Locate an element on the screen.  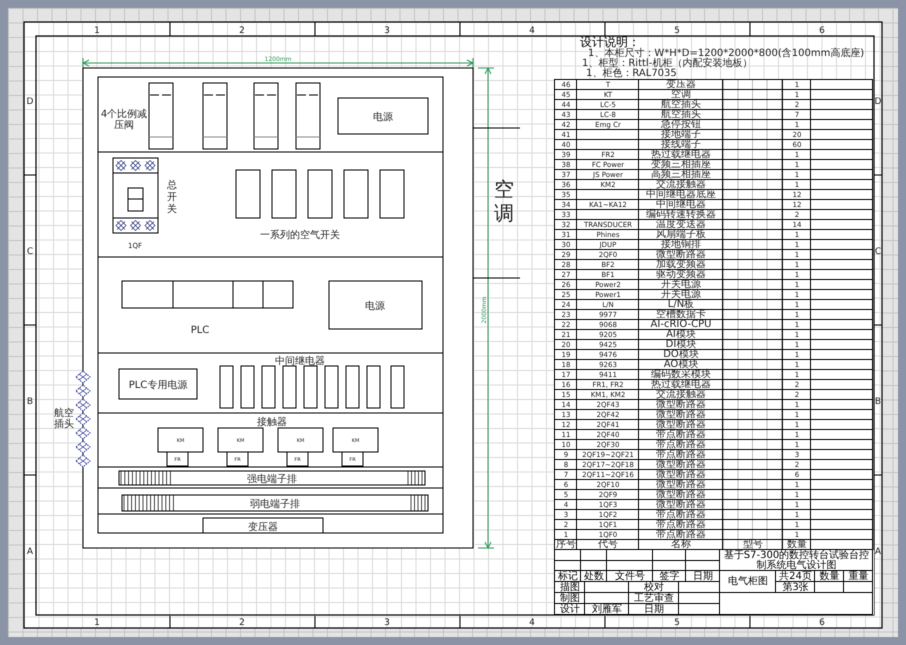
column-header: 名称 is located at coordinates (681, 545).